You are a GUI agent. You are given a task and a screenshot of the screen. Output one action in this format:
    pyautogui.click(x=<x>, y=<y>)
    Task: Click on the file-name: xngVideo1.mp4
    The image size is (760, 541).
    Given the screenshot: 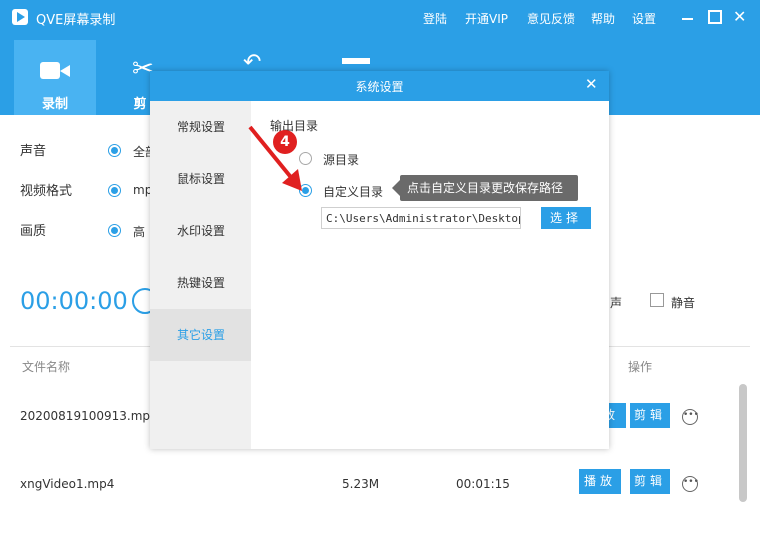 What is the action you would take?
    pyautogui.click(x=67, y=484)
    